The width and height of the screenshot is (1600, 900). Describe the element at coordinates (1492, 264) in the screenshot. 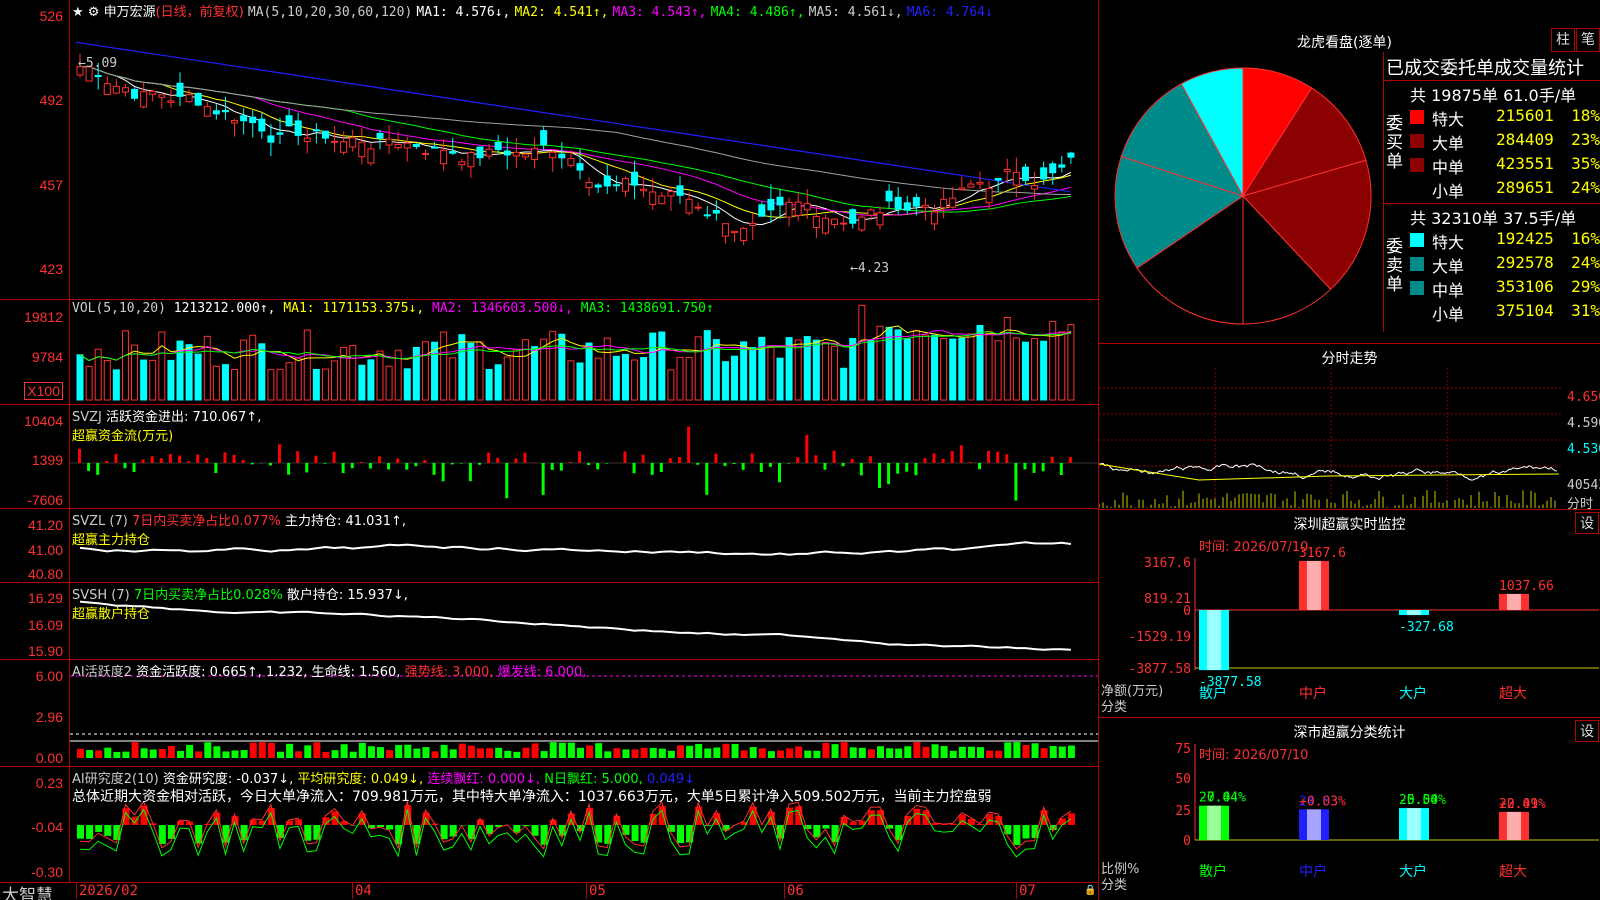

I see `sell-row: 大单 292578 24%` at that location.